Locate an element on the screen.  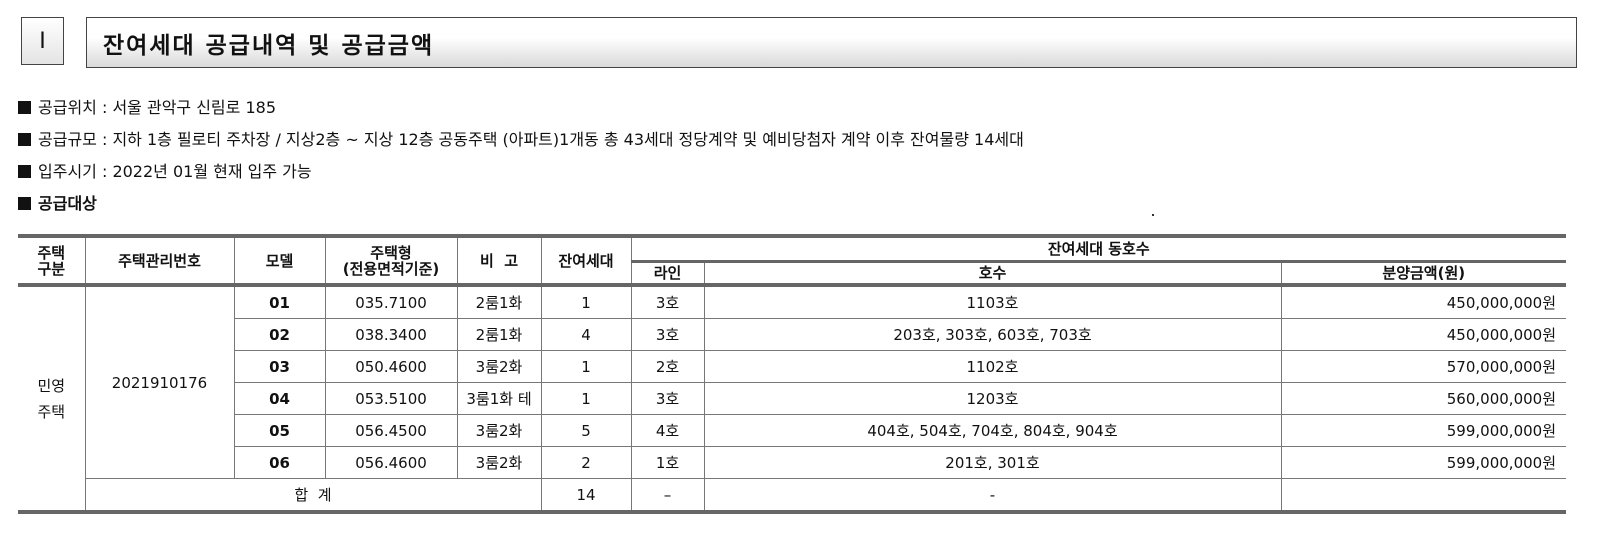
remain-cell: 5 is located at coordinates (586, 430).